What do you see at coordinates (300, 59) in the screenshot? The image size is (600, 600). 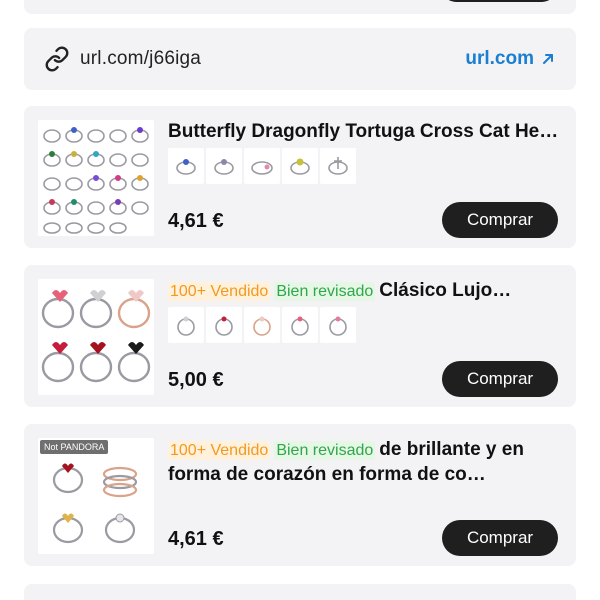 I see `link-bar: url.com/j66iga url.com` at bounding box center [300, 59].